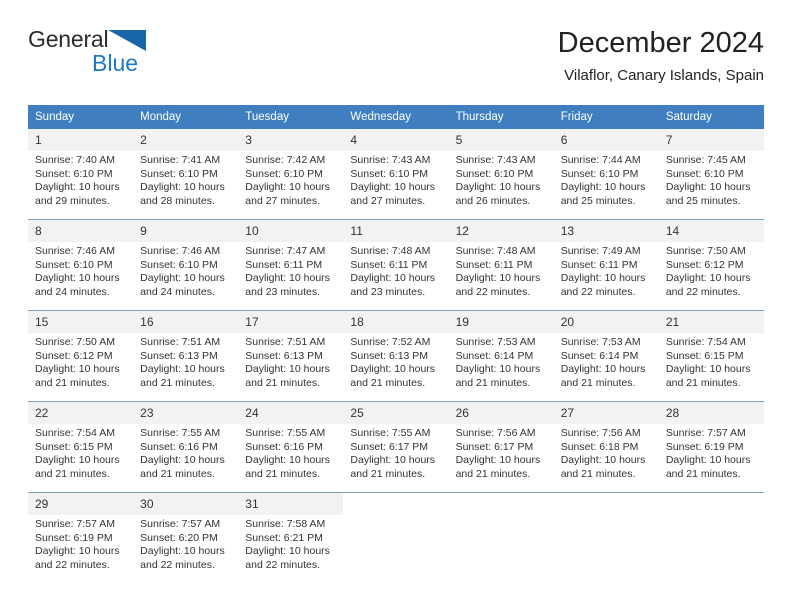 This screenshot has height=612, width=792. Describe the element at coordinates (501, 496) in the screenshot. I see `day-number` at that location.